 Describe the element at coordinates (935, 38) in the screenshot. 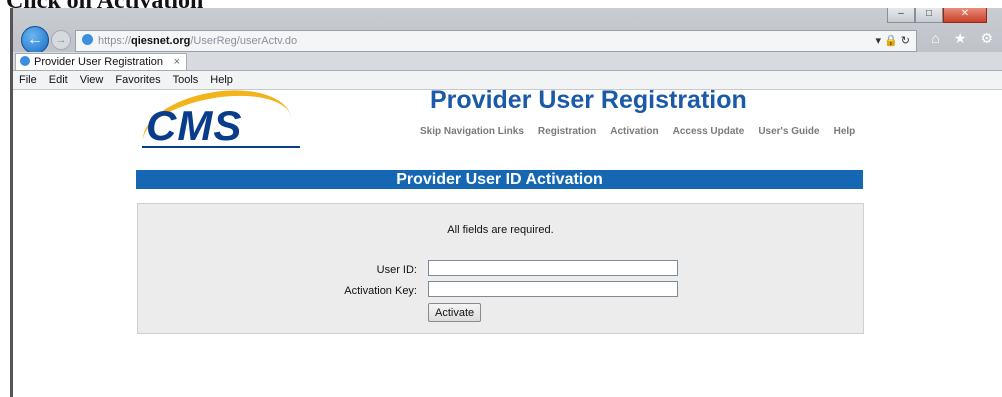

I see `home-icon: ⌂` at that location.